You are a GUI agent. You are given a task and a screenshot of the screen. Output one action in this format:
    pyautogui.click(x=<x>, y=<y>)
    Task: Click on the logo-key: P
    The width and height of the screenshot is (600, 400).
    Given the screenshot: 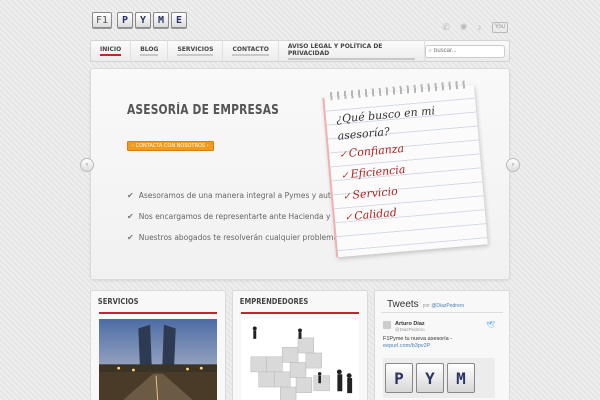 What is the action you would take?
    pyautogui.click(x=125, y=20)
    